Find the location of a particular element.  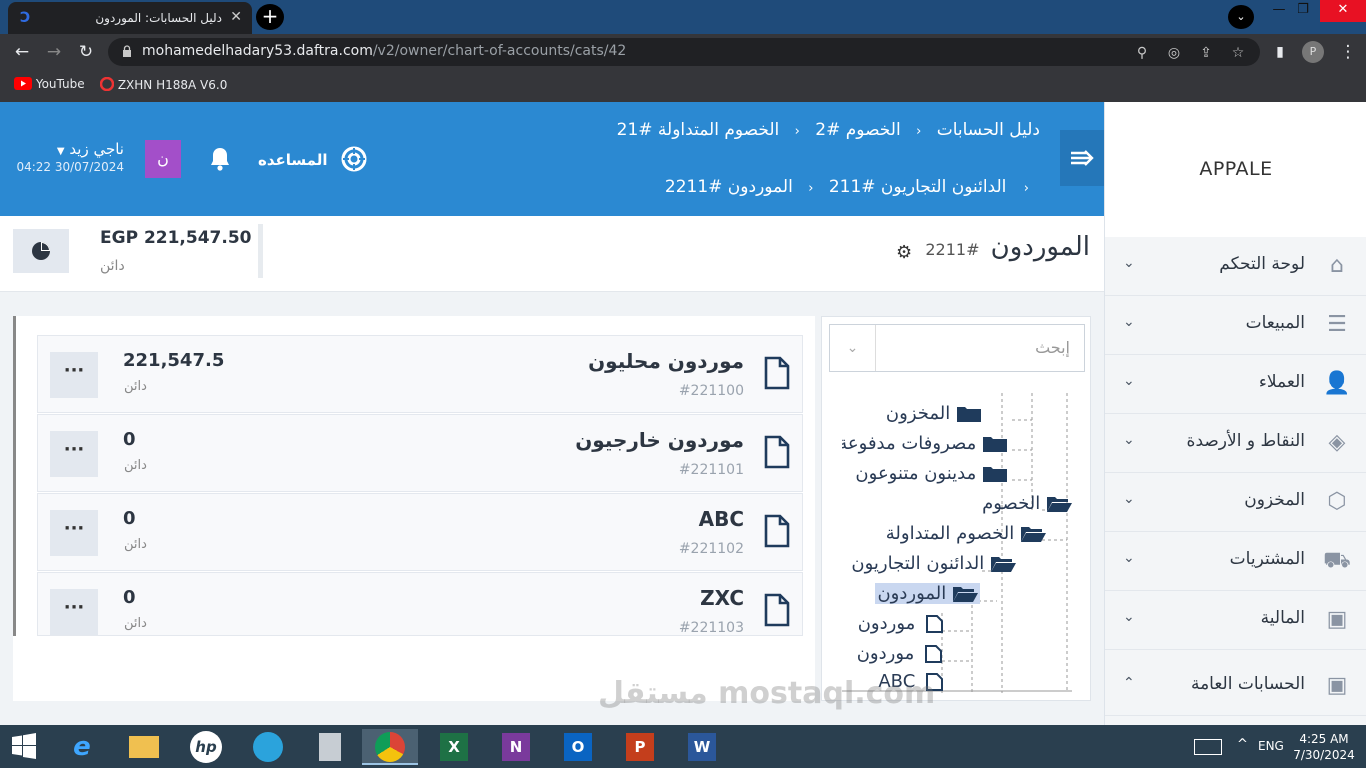

keyboard-icon is located at coordinates (1208, 747).